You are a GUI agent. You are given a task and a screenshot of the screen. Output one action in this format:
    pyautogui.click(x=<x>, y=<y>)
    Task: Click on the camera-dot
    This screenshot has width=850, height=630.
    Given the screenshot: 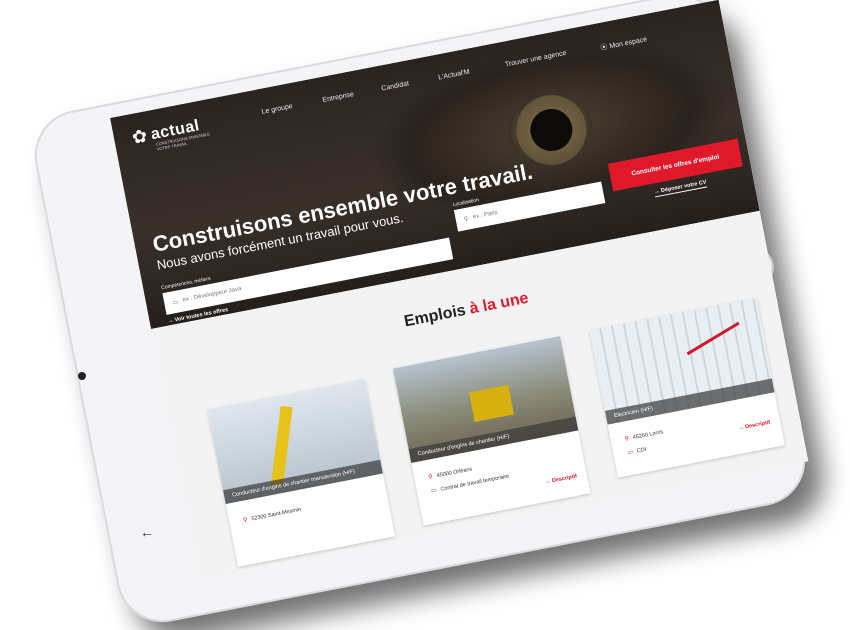 What is the action you would take?
    pyautogui.click(x=82, y=376)
    